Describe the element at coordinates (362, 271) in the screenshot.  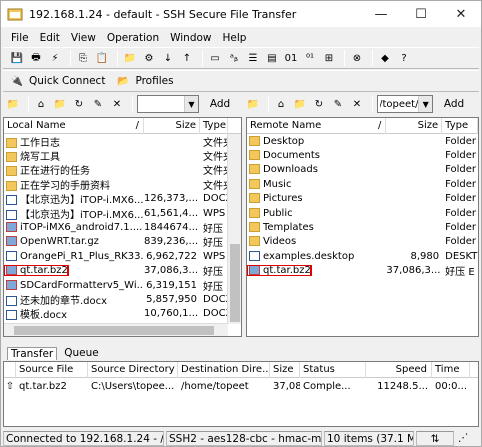
I see `remote-file-row: qt.tar.bz2 37,086,3... 好压 E` at that location.